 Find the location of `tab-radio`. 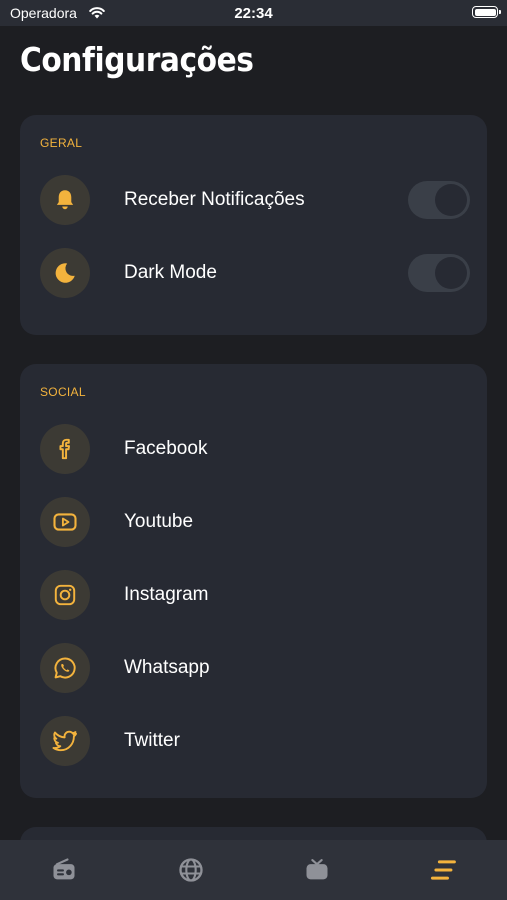

tab-radio is located at coordinates (64, 870).